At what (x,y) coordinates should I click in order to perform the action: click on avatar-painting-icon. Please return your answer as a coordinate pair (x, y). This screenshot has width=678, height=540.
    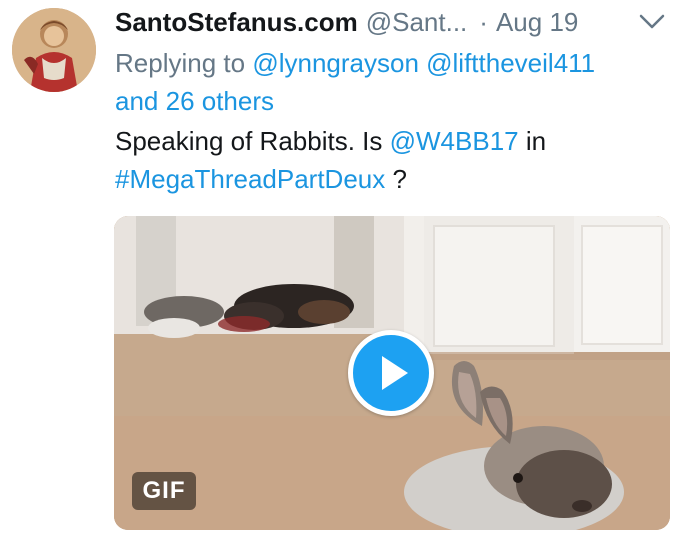
    Looking at the image, I should click on (54, 50).